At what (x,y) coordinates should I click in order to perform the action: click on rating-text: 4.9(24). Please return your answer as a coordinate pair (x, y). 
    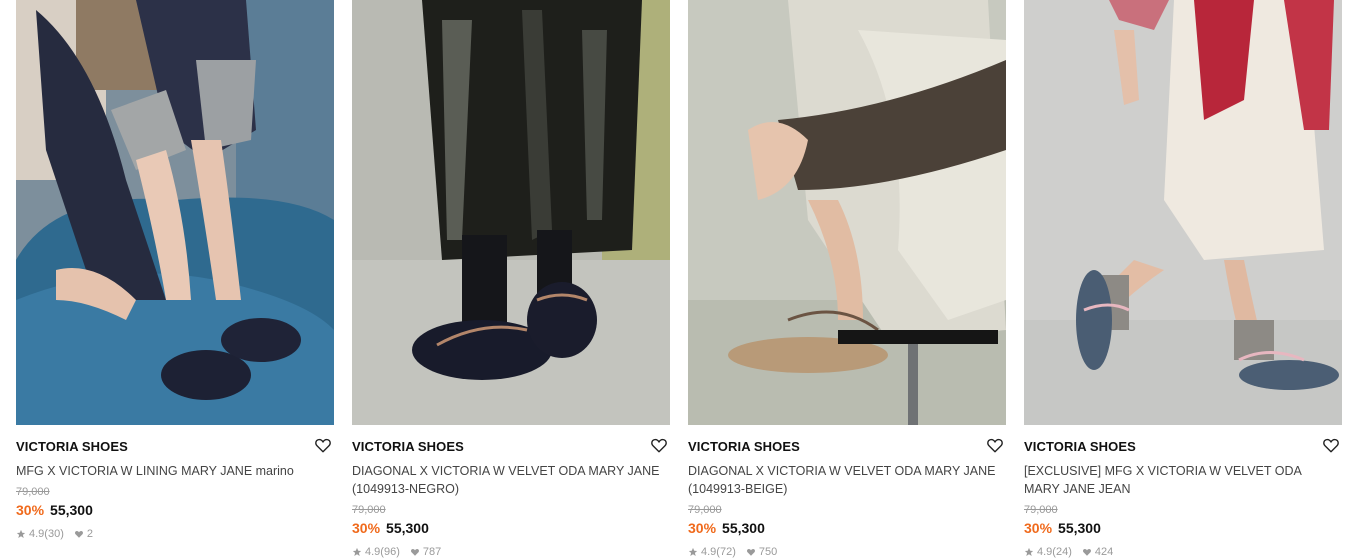
    Looking at the image, I should click on (1054, 552).